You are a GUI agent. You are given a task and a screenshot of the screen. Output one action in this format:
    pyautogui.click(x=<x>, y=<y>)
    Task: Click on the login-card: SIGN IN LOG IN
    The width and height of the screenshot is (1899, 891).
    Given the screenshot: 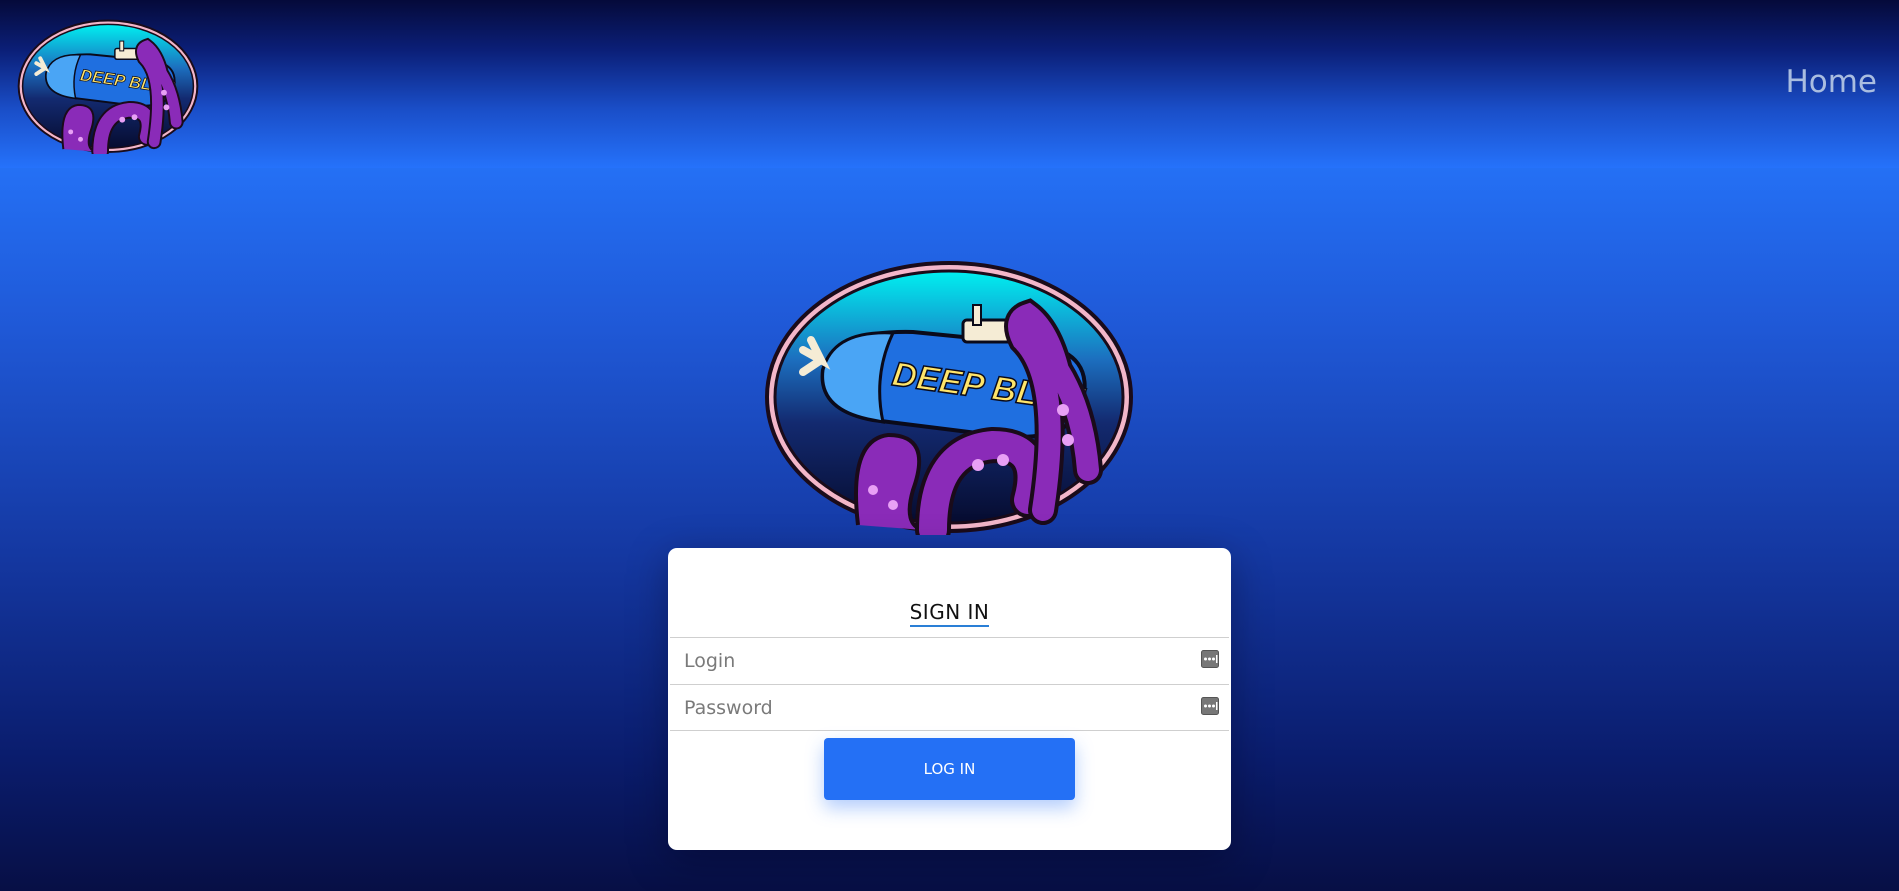 What is the action you would take?
    pyautogui.click(x=949, y=699)
    